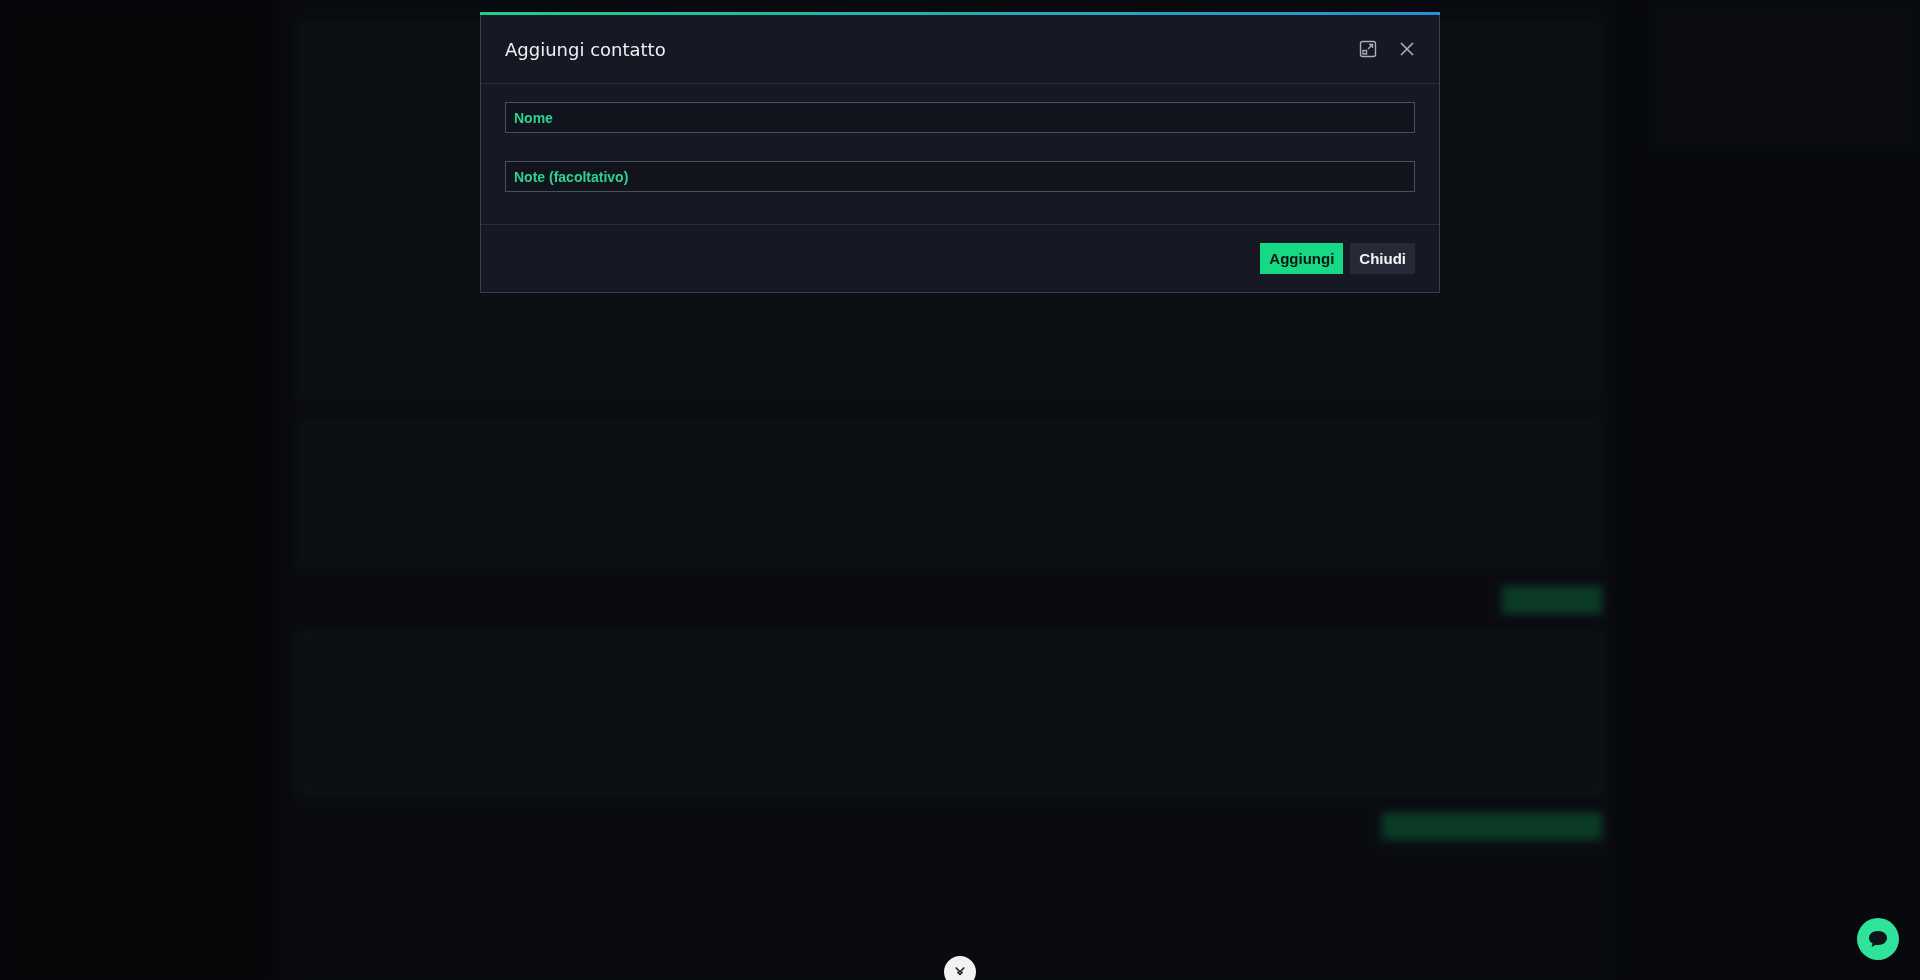 The width and height of the screenshot is (1920, 980). What do you see at coordinates (1382, 258) in the screenshot?
I see `close-button: Chiudi` at bounding box center [1382, 258].